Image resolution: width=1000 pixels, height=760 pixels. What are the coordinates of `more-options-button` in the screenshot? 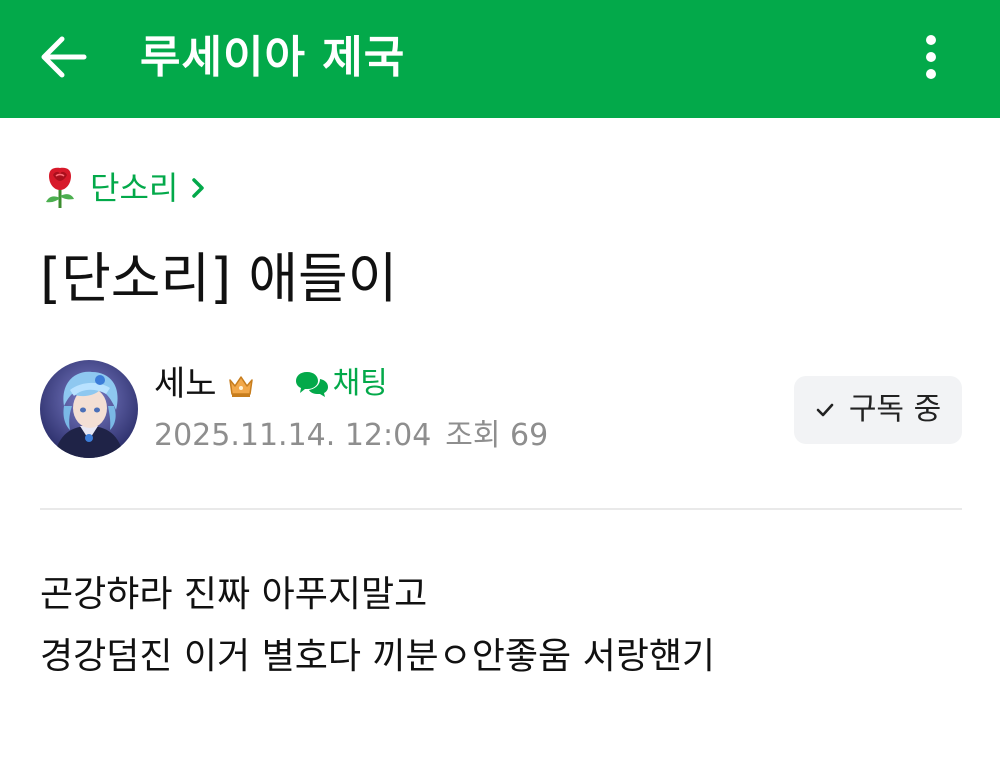 It's located at (931, 57).